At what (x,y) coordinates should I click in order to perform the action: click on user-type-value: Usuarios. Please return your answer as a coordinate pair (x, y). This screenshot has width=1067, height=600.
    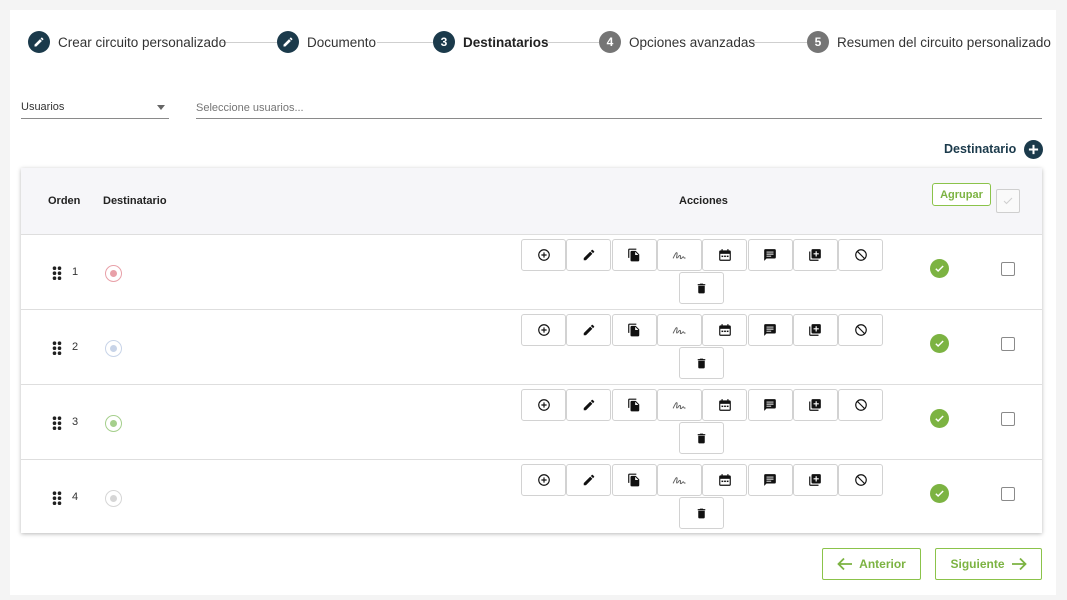
    Looking at the image, I should click on (43, 107).